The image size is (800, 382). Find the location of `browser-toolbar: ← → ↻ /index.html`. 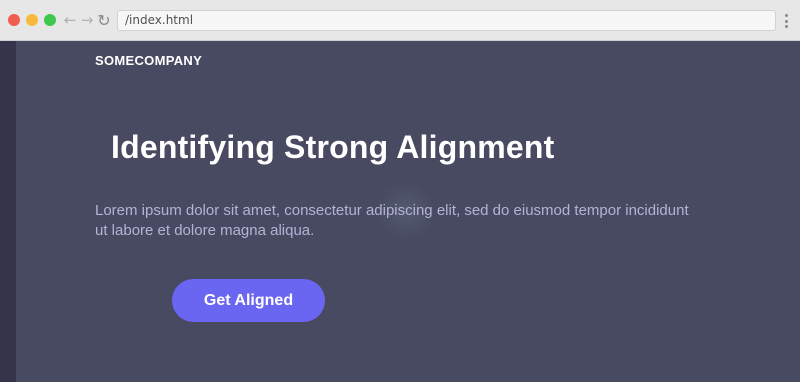

browser-toolbar: ← → ↻ /index.html is located at coordinates (400, 20).